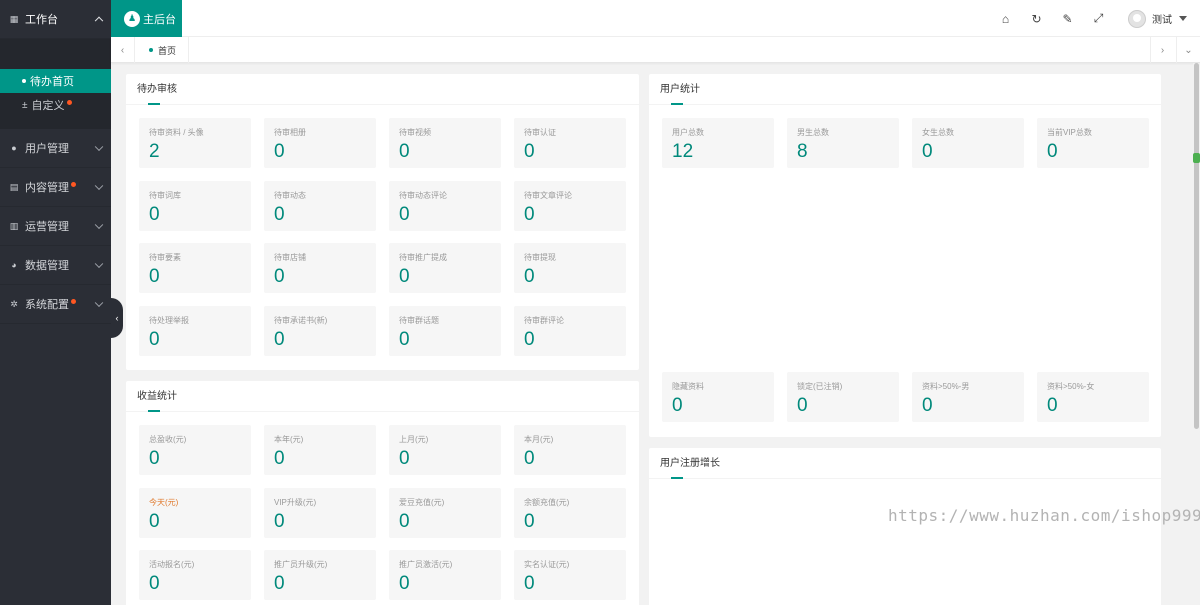 This screenshot has width=1200, height=605. Describe the element at coordinates (289, 439) in the screenshot. I see `stat-label: 本年(元)` at that location.